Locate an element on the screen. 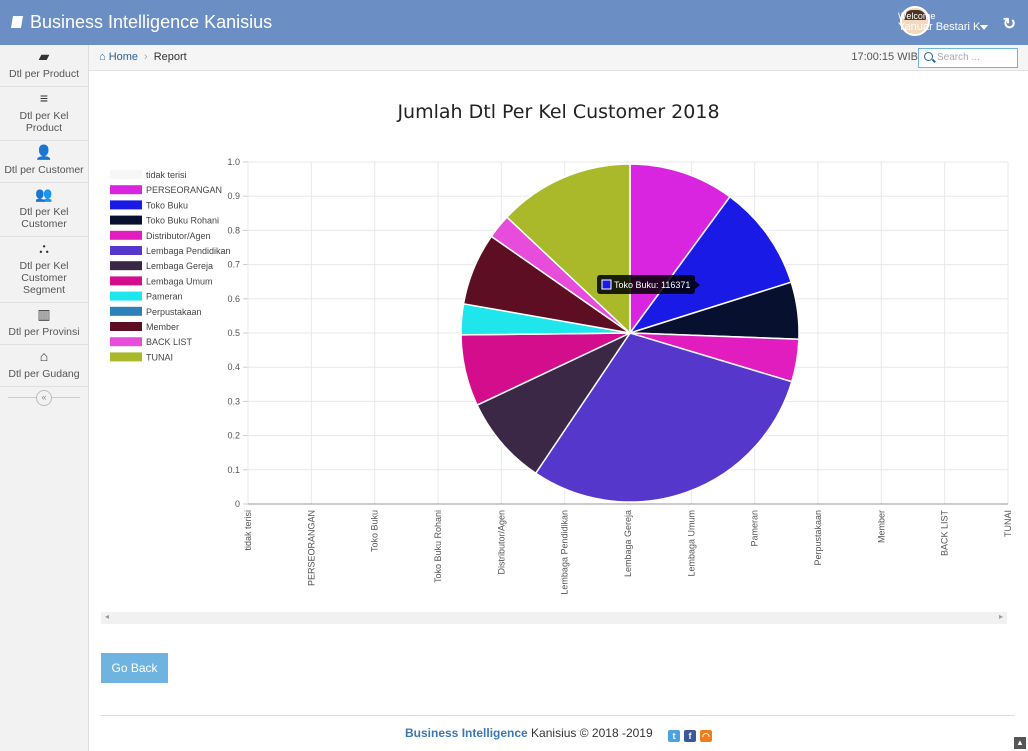 This screenshot has height=751, width=1028. user-name: Yanuar Bestari K is located at coordinates (939, 27).